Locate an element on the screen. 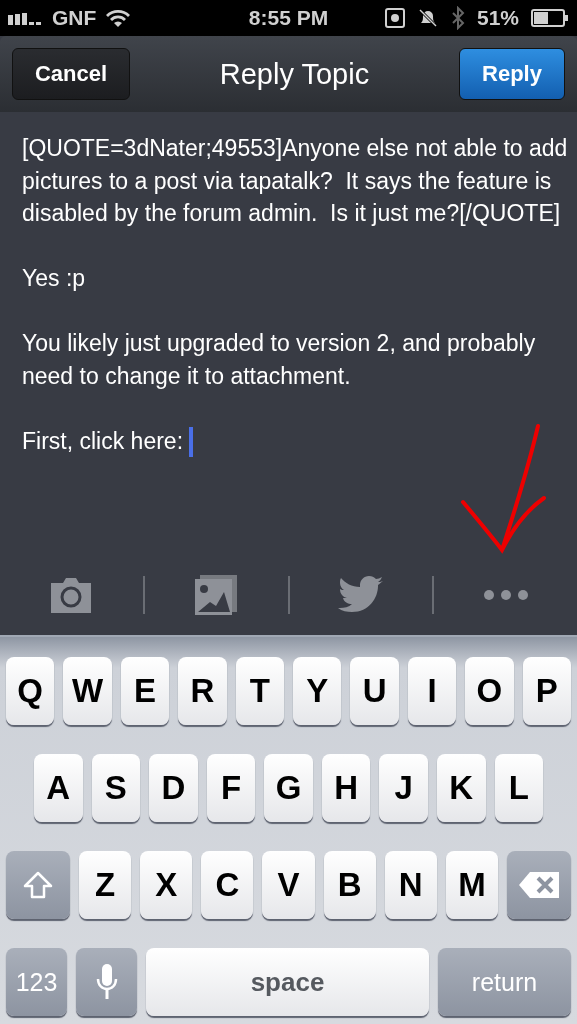 The height and width of the screenshot is (1024, 577). letter-key: D is located at coordinates (173, 788).